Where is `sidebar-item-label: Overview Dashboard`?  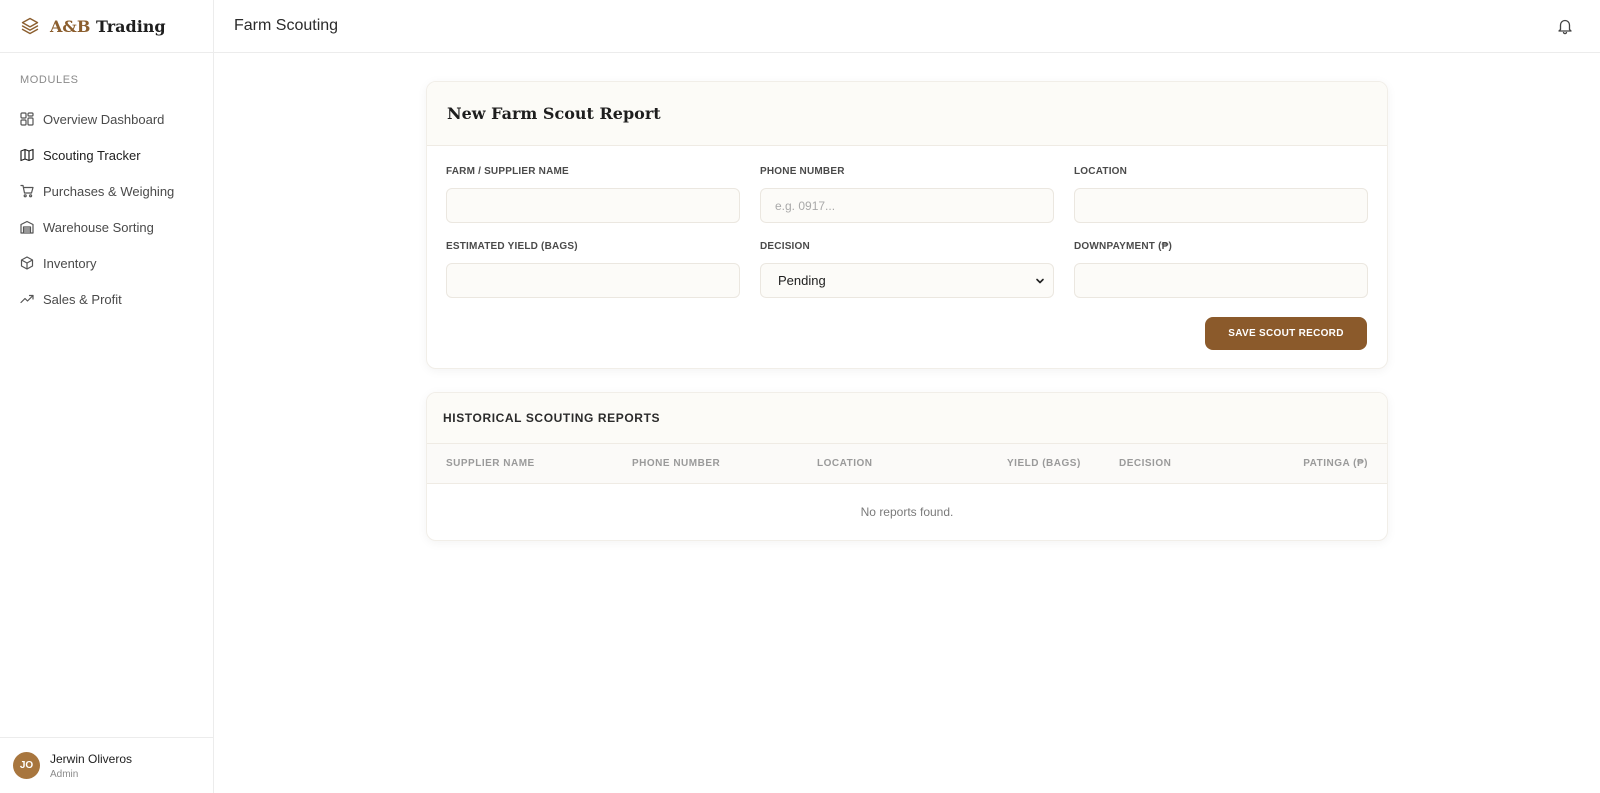
sidebar-item-label: Overview Dashboard is located at coordinates (104, 119).